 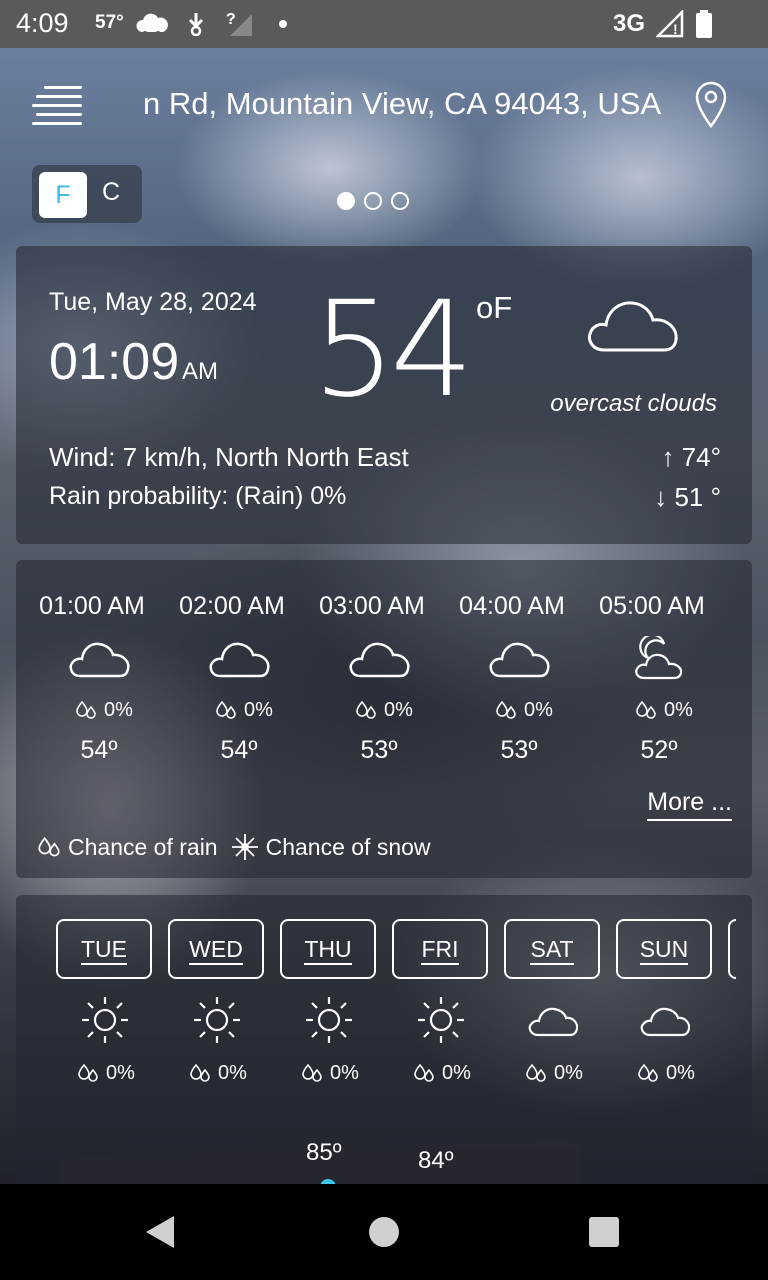 What do you see at coordinates (153, 302) in the screenshot?
I see `current-date: Tue, May 28, 2024` at bounding box center [153, 302].